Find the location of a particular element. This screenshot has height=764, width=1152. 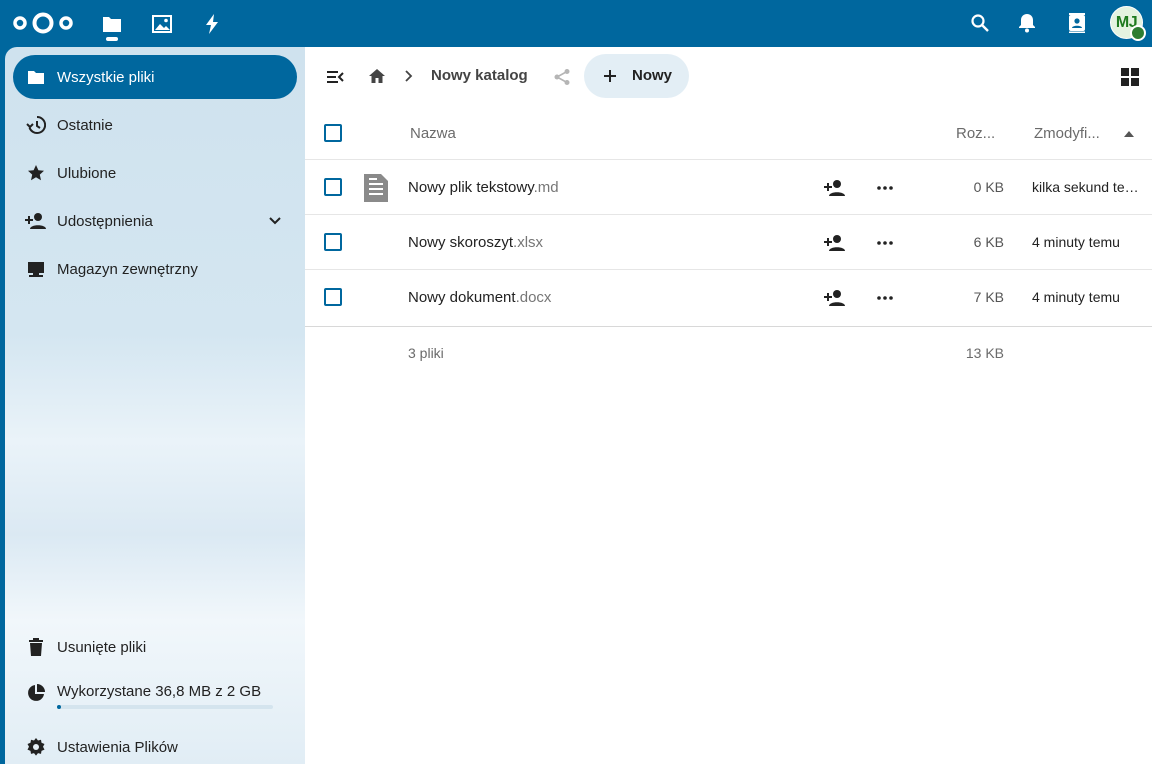

sidebar-item-label: Magazyn zewnętrzny is located at coordinates (127, 269).